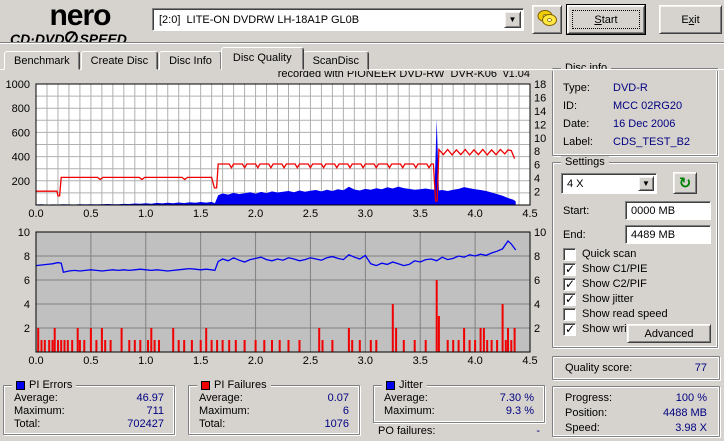 The height and width of the screenshot is (441, 724). What do you see at coordinates (274, 410) in the screenshot?
I see `stat-row: Maximum: 6` at bounding box center [274, 410].